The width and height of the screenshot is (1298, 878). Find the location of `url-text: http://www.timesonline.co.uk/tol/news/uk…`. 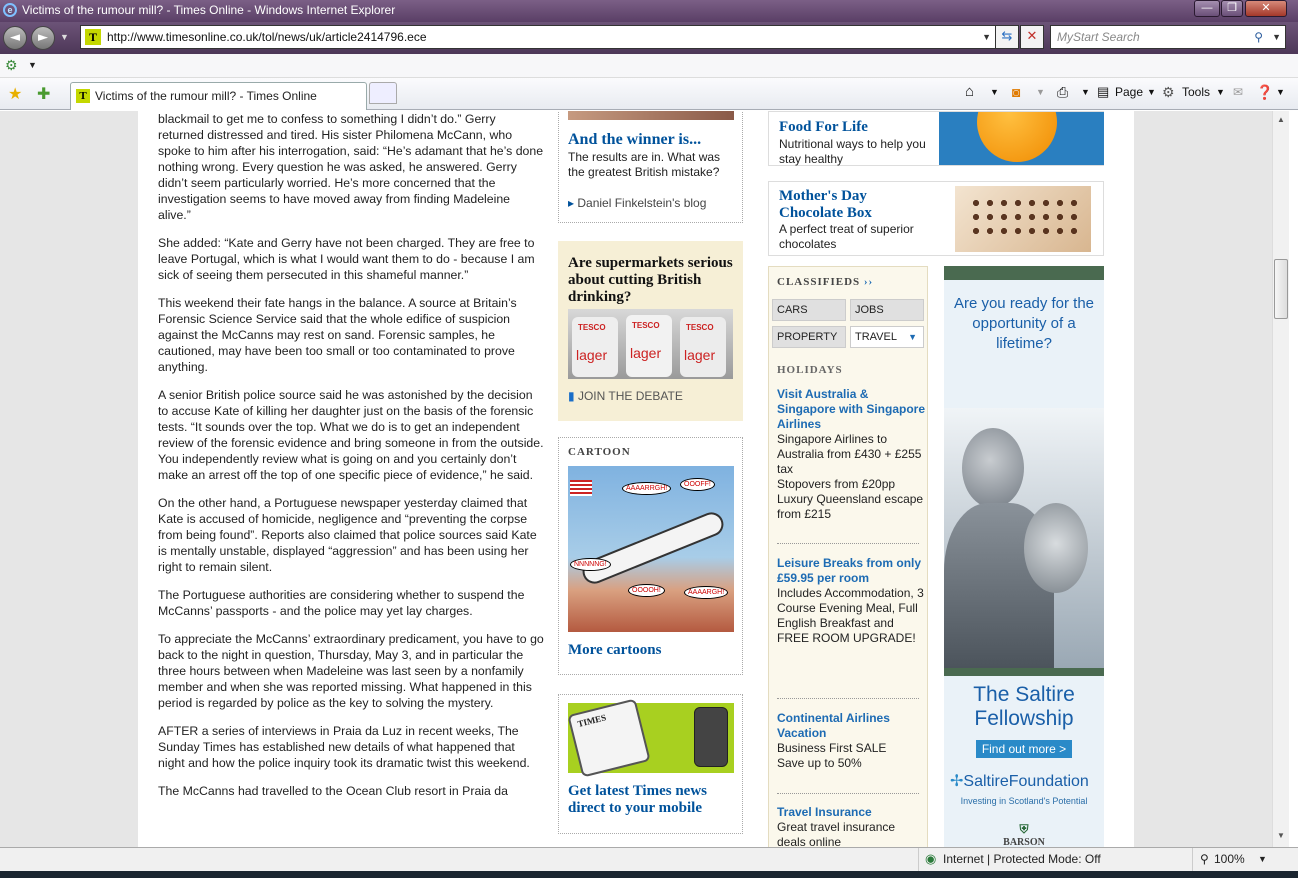

url-text: http://www.timesonline.co.uk/tol/news/uk… is located at coordinates (267, 37).